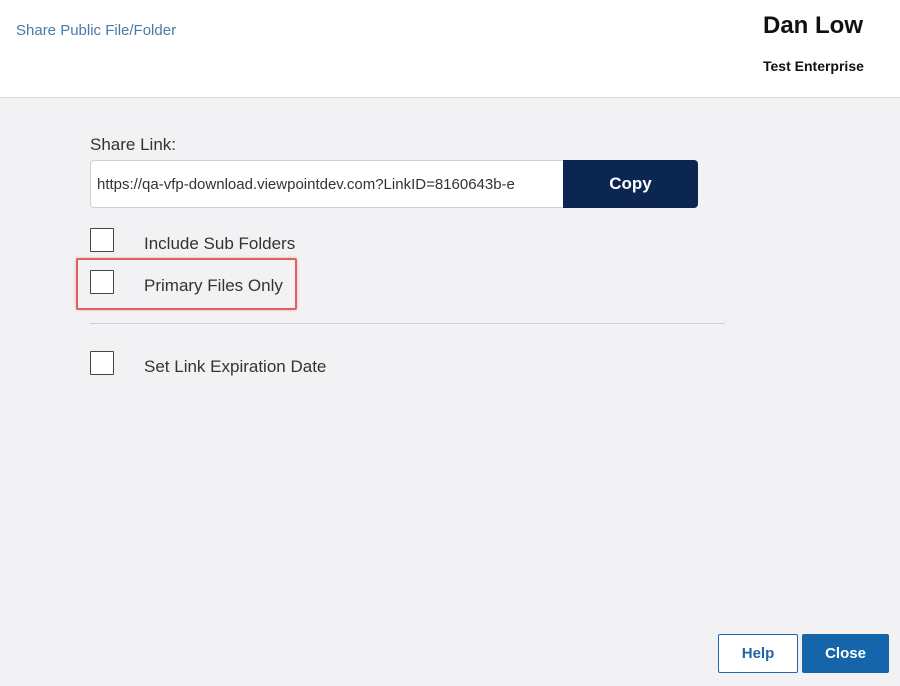 The width and height of the screenshot is (900, 686). What do you see at coordinates (407, 323) in the screenshot?
I see `section-divider` at bounding box center [407, 323].